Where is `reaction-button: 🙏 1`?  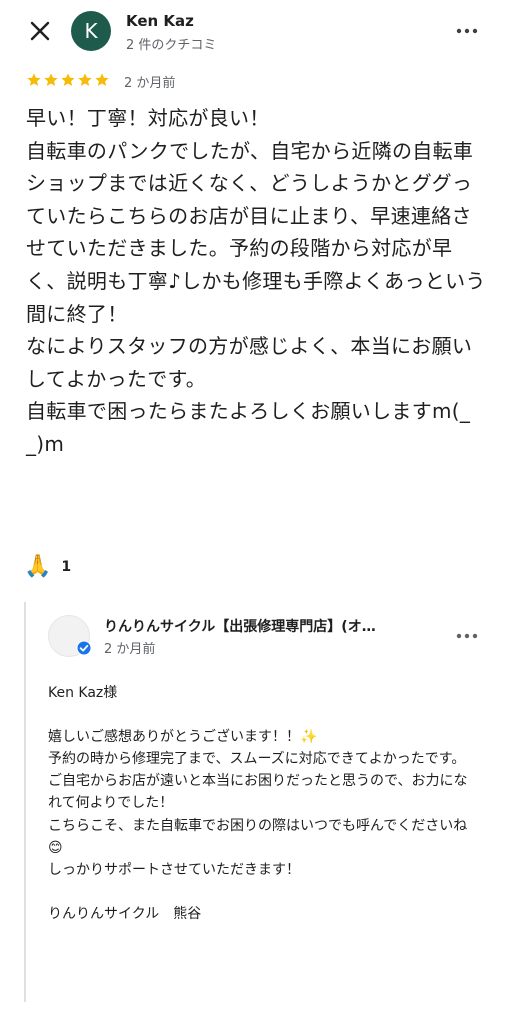 reaction-button: 🙏 1 is located at coordinates (47, 566).